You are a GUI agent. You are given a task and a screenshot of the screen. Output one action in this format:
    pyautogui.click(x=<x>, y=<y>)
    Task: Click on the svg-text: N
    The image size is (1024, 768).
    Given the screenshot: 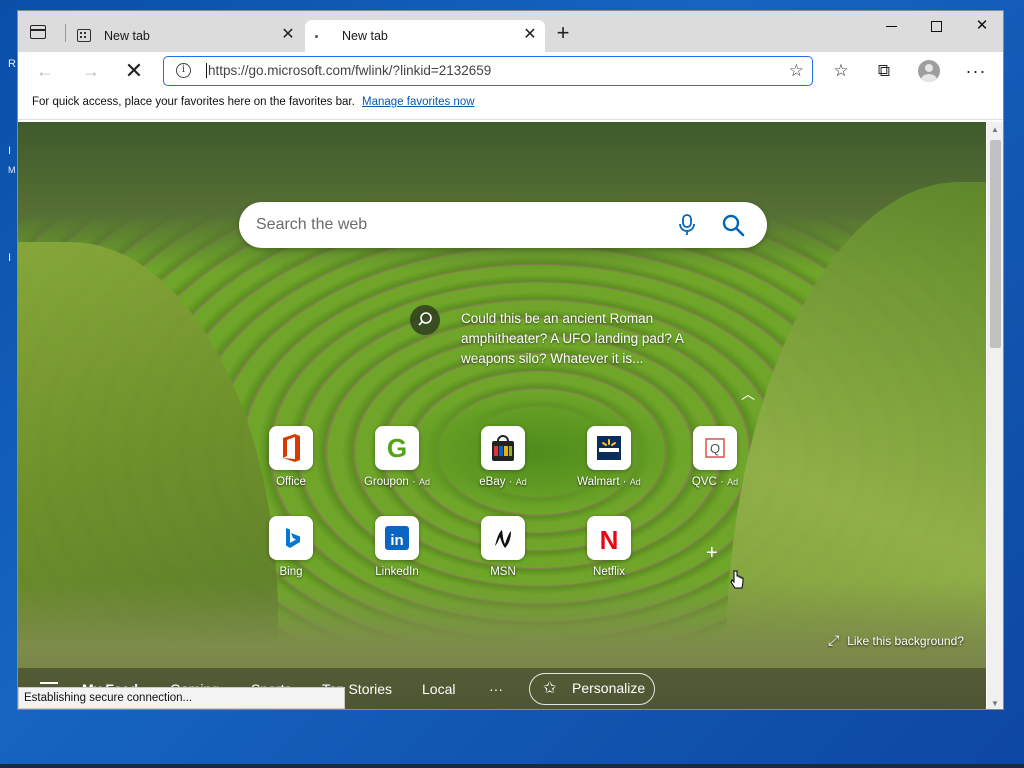 What is the action you would take?
    pyautogui.click(x=609, y=540)
    